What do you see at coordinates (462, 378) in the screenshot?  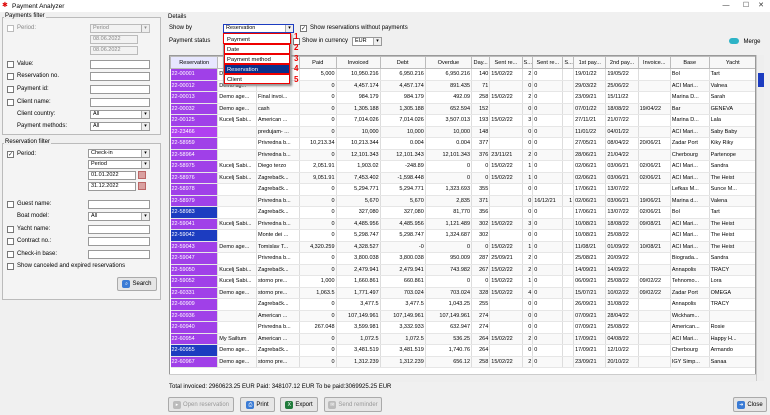 I see `horizontal-scrollbar` at bounding box center [462, 378].